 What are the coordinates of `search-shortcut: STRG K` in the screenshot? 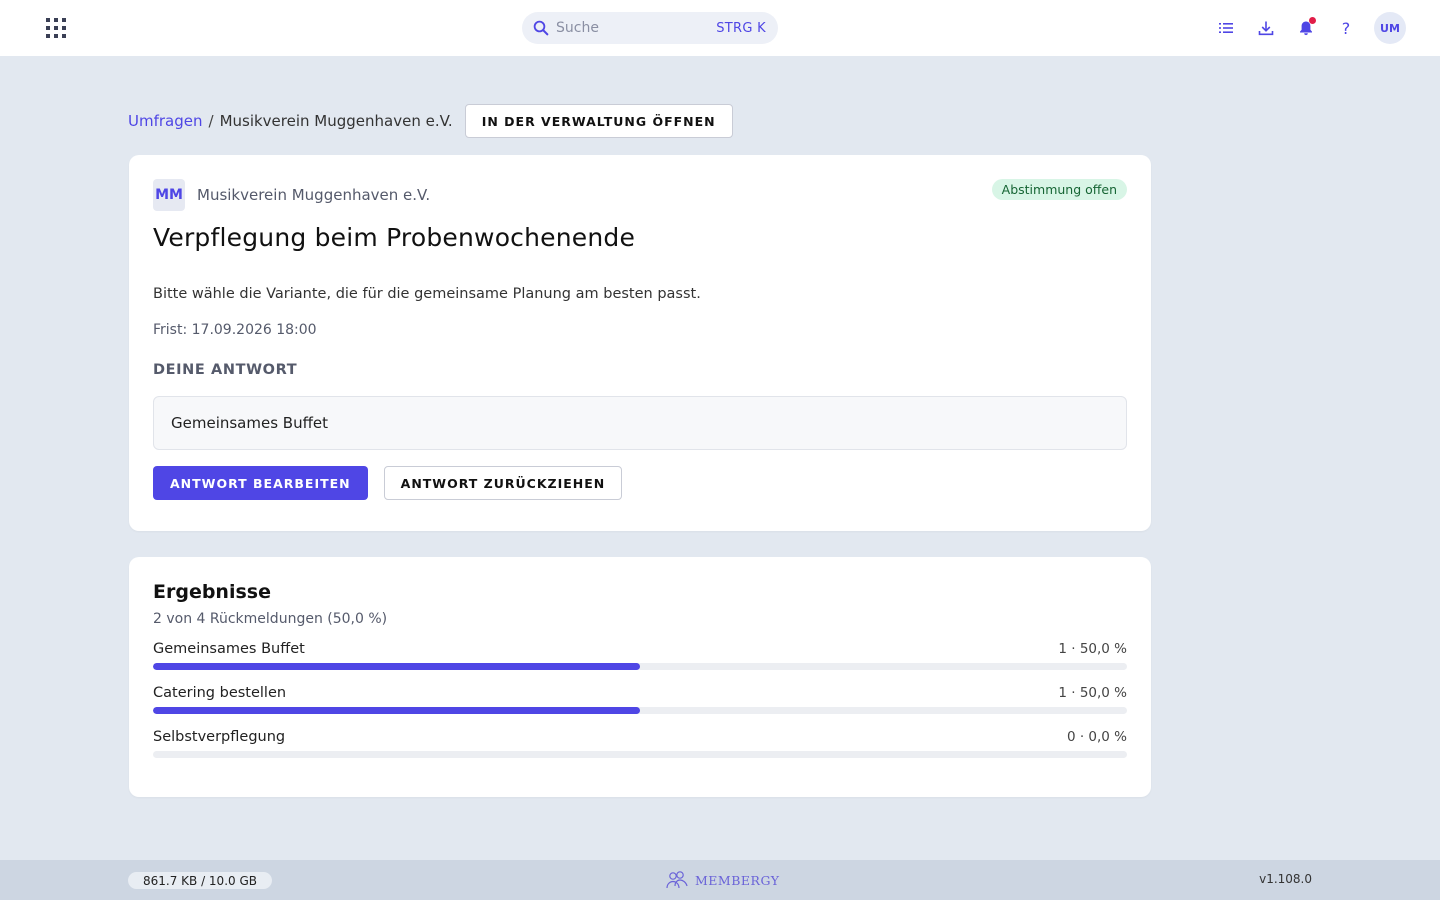 It's located at (741, 28).